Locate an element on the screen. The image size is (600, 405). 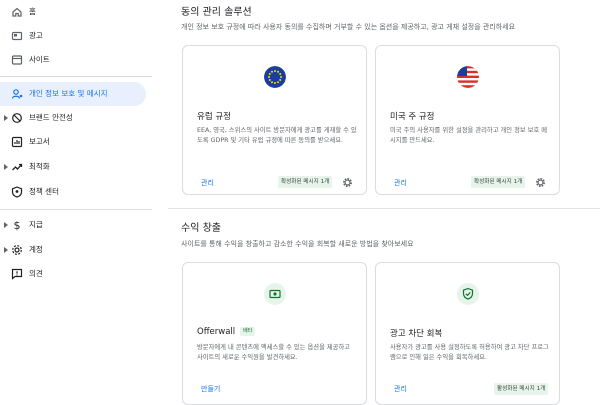
policy-center-icon is located at coordinates (17, 192).